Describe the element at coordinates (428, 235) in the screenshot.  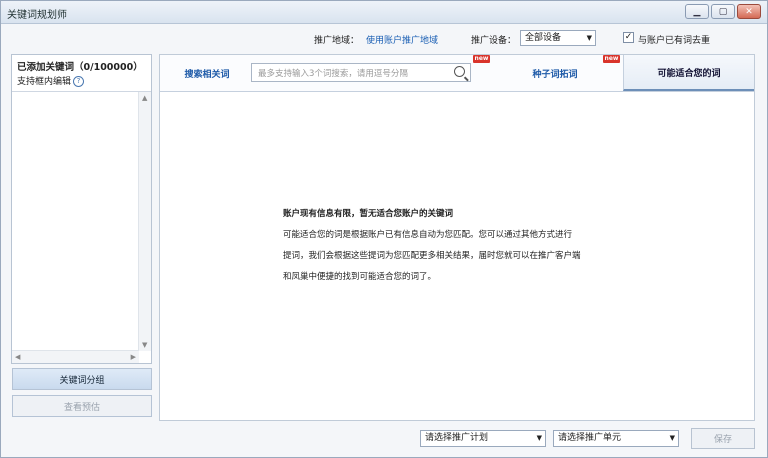
I see `empty-state-line: 可能适合您的词是根据账户已有信息自动为您匹配。您可以通过其他方式进行` at that location.